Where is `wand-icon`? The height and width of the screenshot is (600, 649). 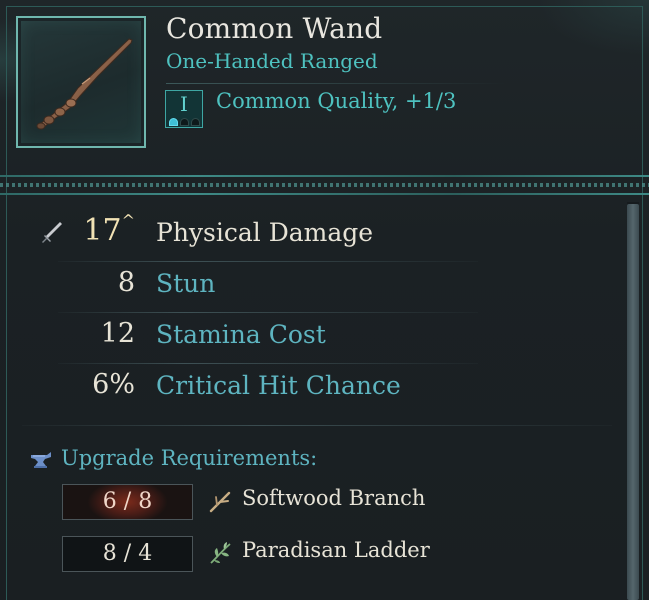
wand-icon is located at coordinates (84, 84).